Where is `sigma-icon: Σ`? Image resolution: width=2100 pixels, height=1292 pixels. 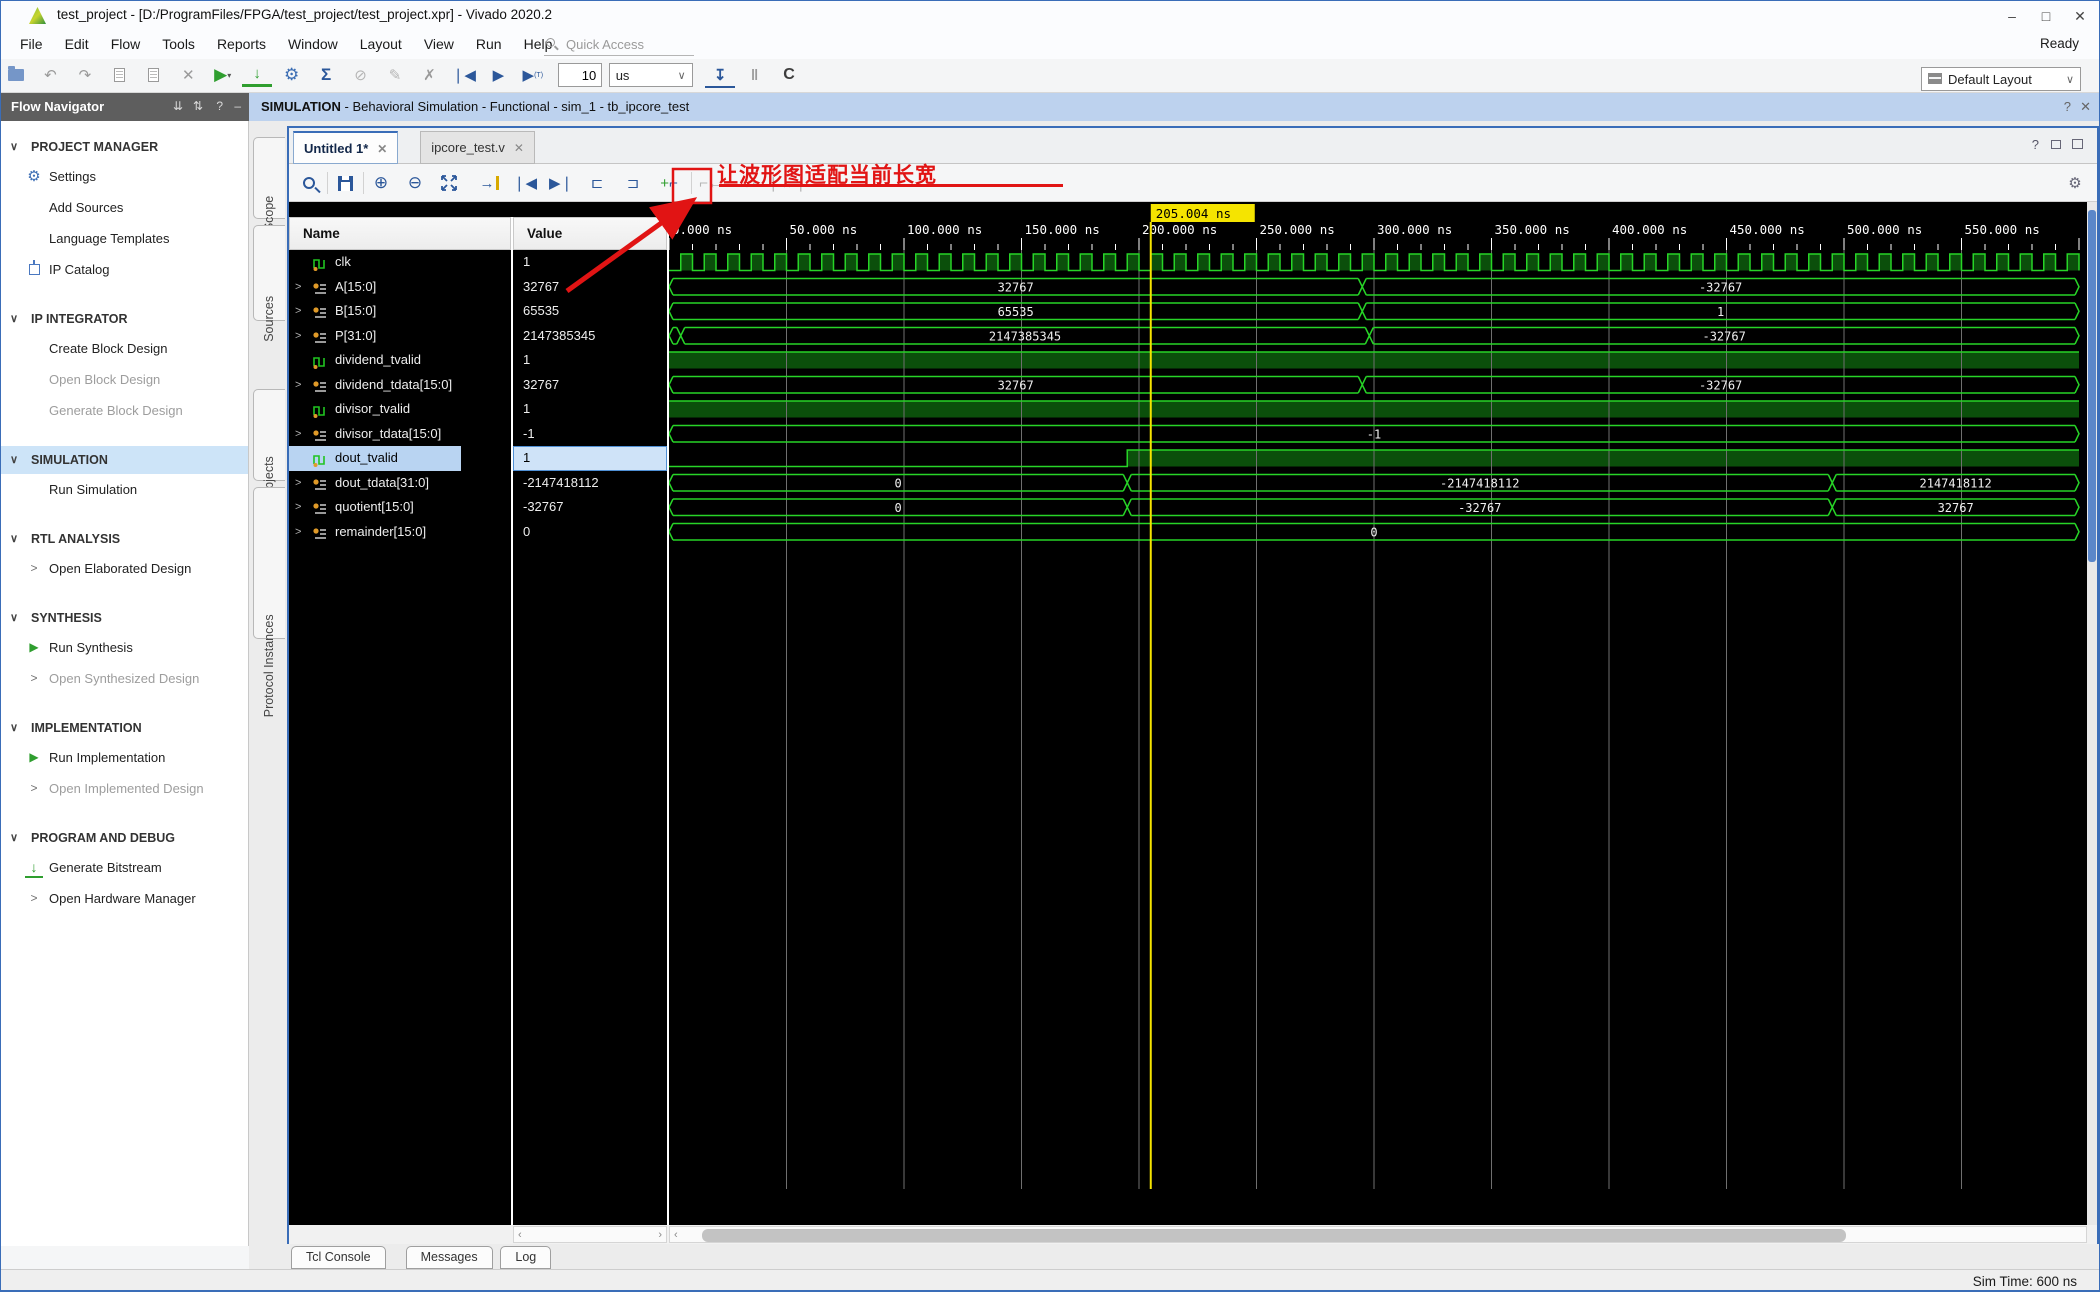
sigma-icon: Σ is located at coordinates (326, 75).